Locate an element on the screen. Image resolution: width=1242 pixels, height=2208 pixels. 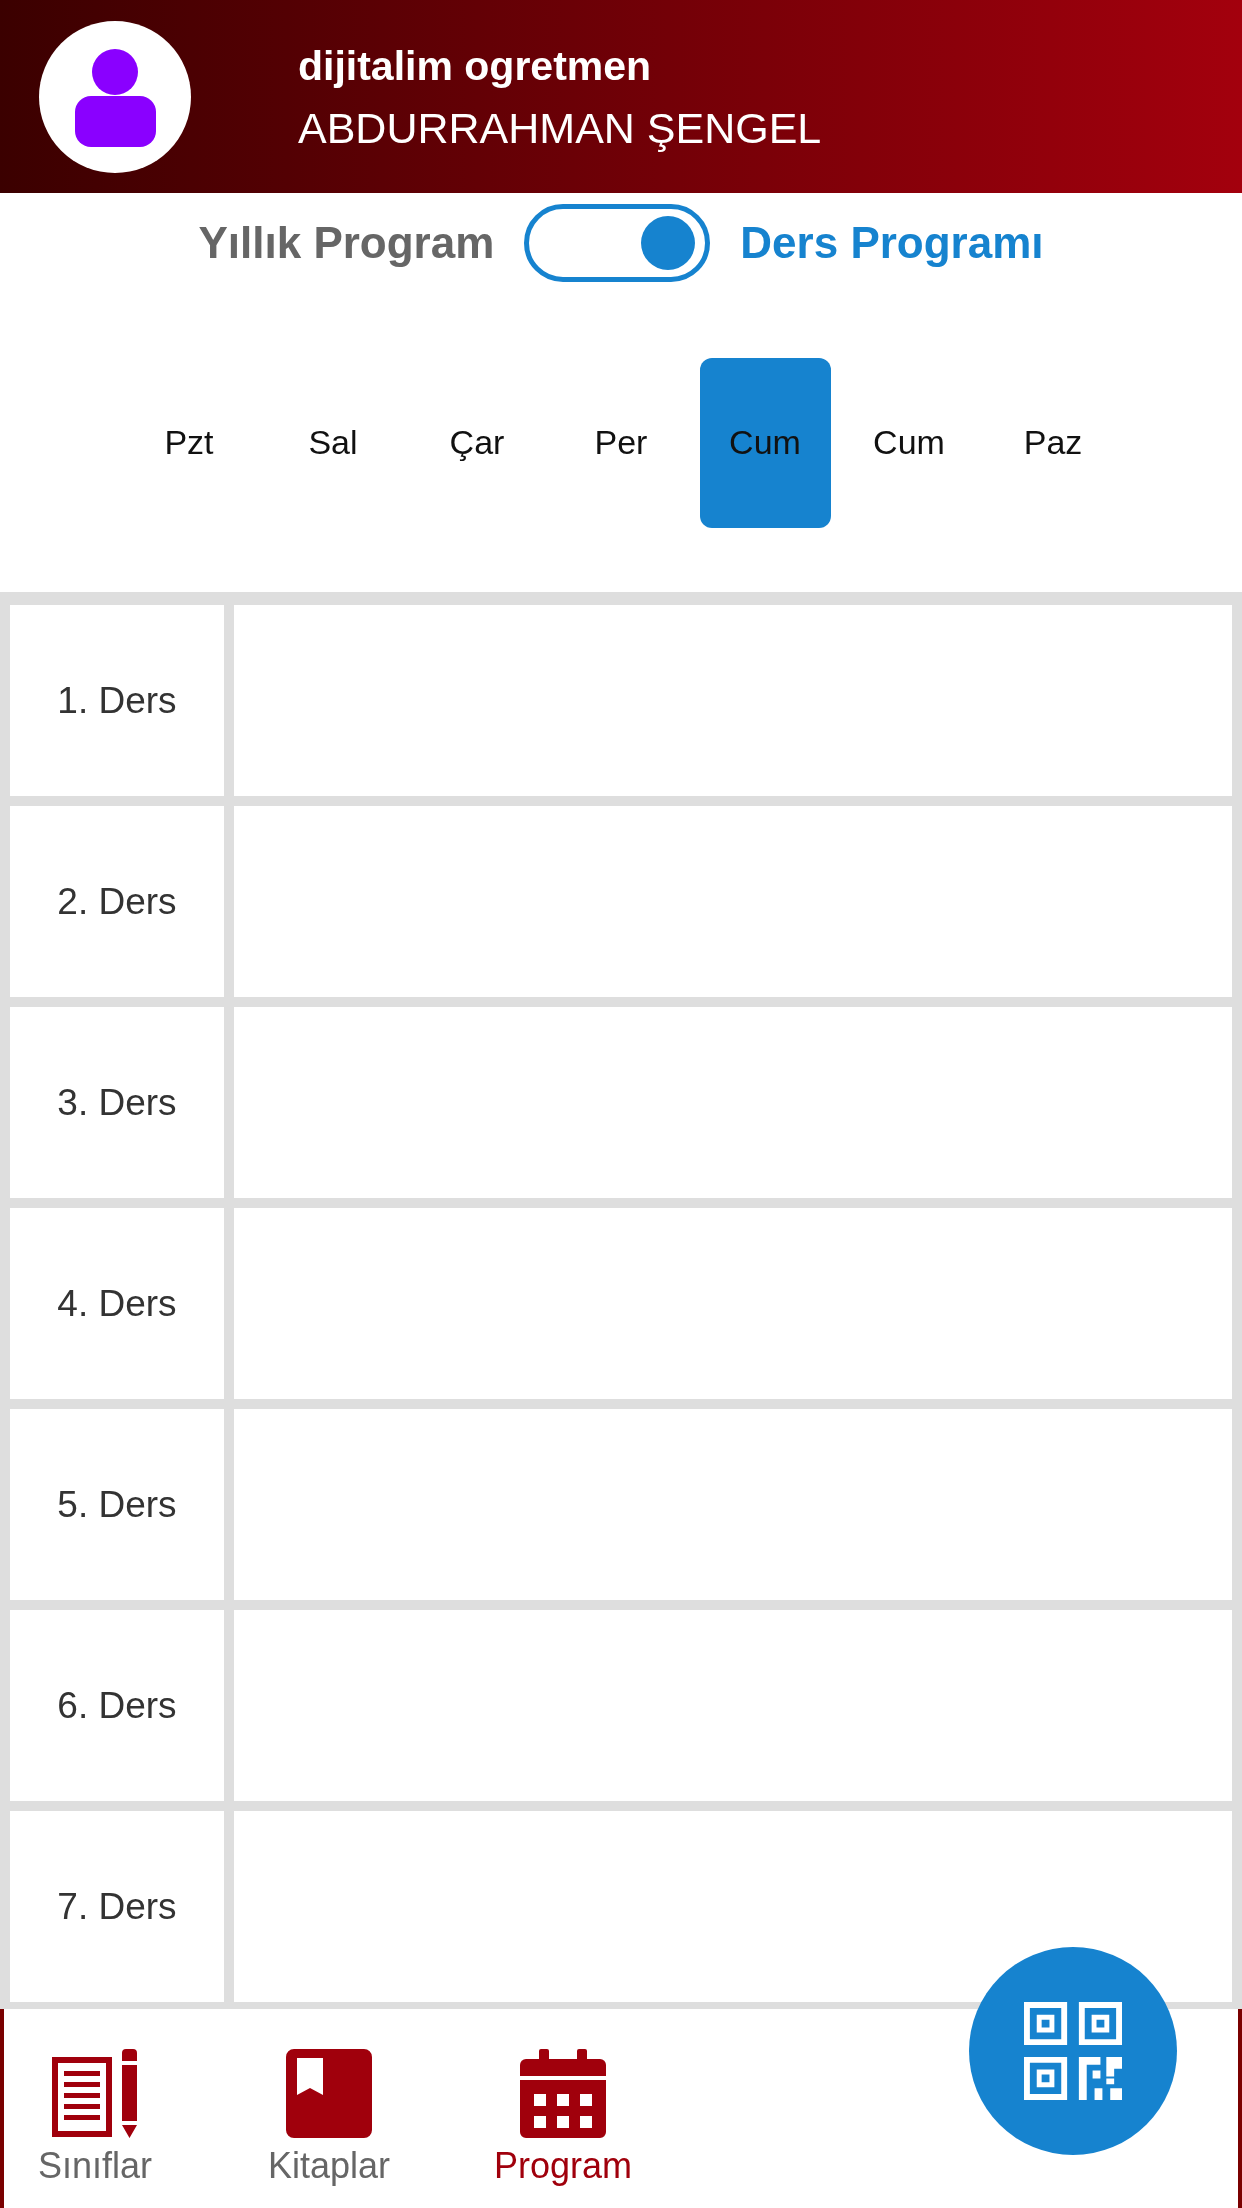
mode-label: Ders Programı is located at coordinates (892, 243).